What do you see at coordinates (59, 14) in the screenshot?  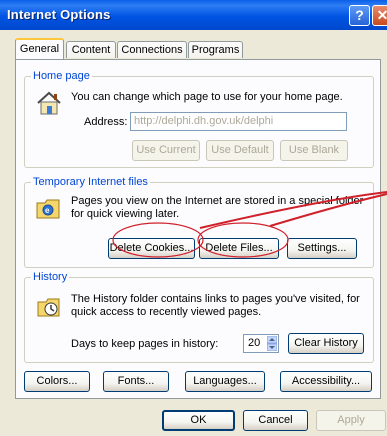 I see `window-title: Internet Options` at bounding box center [59, 14].